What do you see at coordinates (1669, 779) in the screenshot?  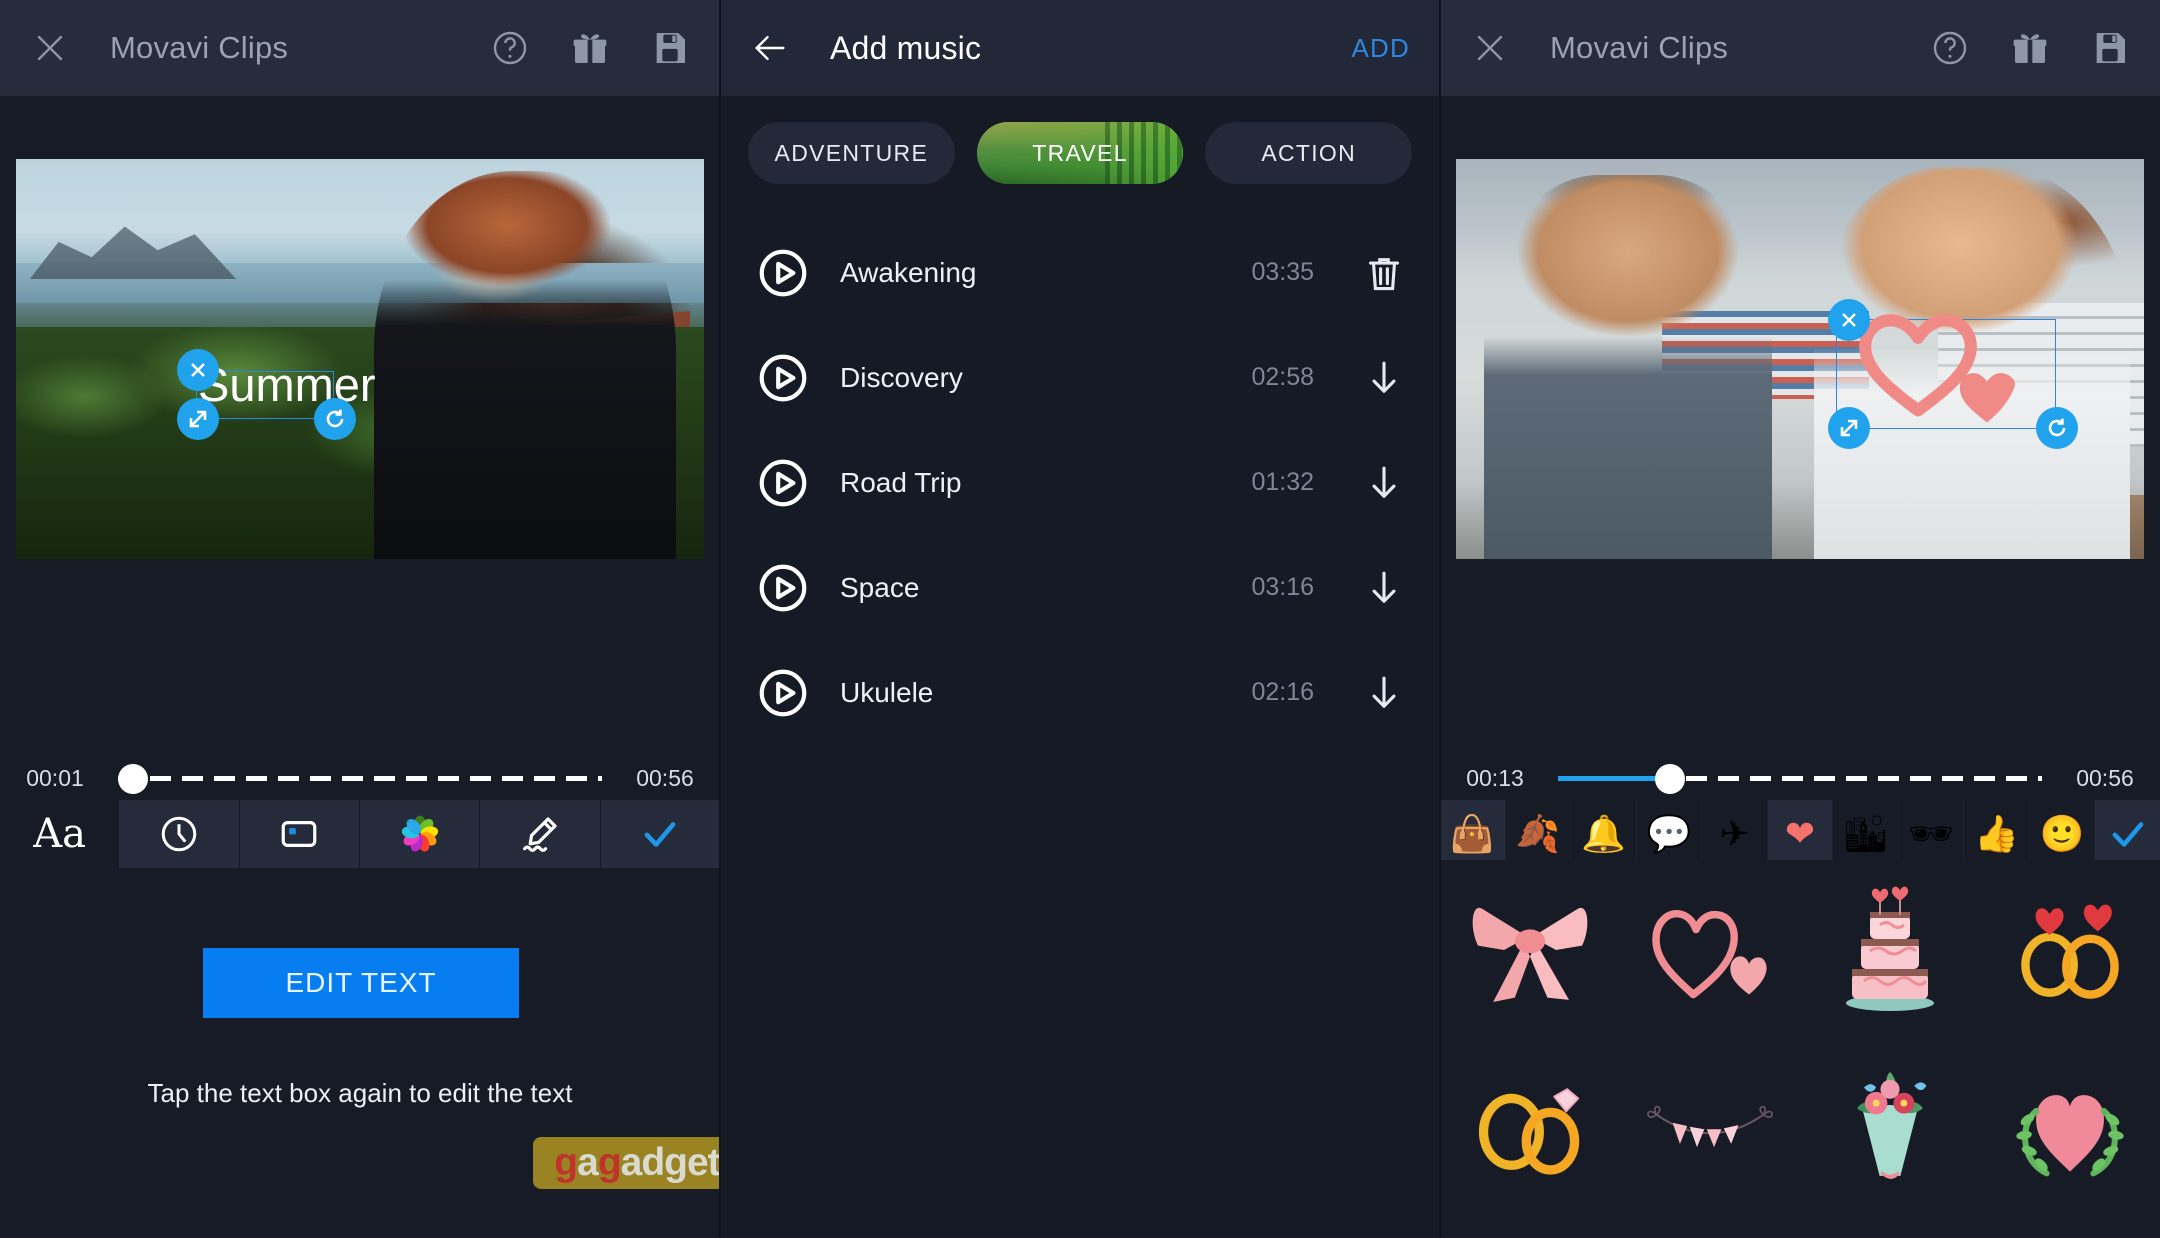 I see `right-timeline-knob` at bounding box center [1669, 779].